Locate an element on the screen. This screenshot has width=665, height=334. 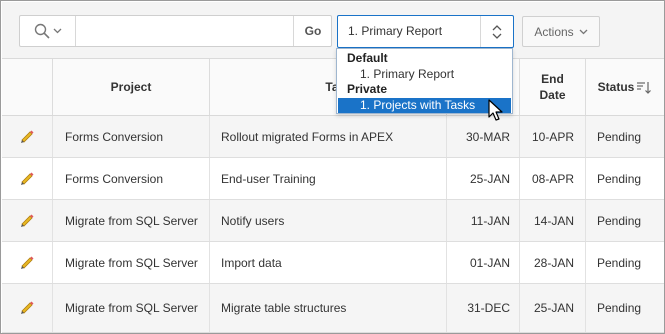
task-cell: End-user Training is located at coordinates (327, 178).